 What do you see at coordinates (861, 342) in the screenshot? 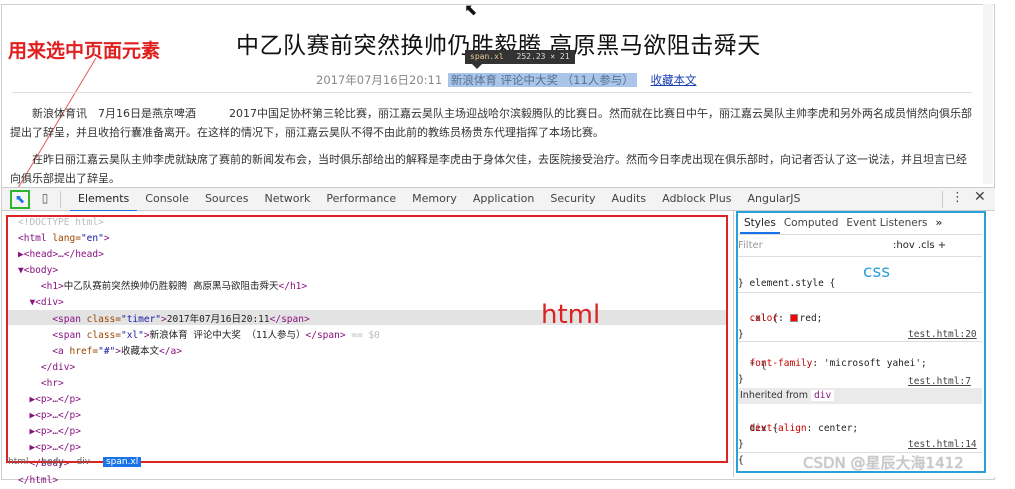
I see `css-annotation-box` at bounding box center [861, 342].